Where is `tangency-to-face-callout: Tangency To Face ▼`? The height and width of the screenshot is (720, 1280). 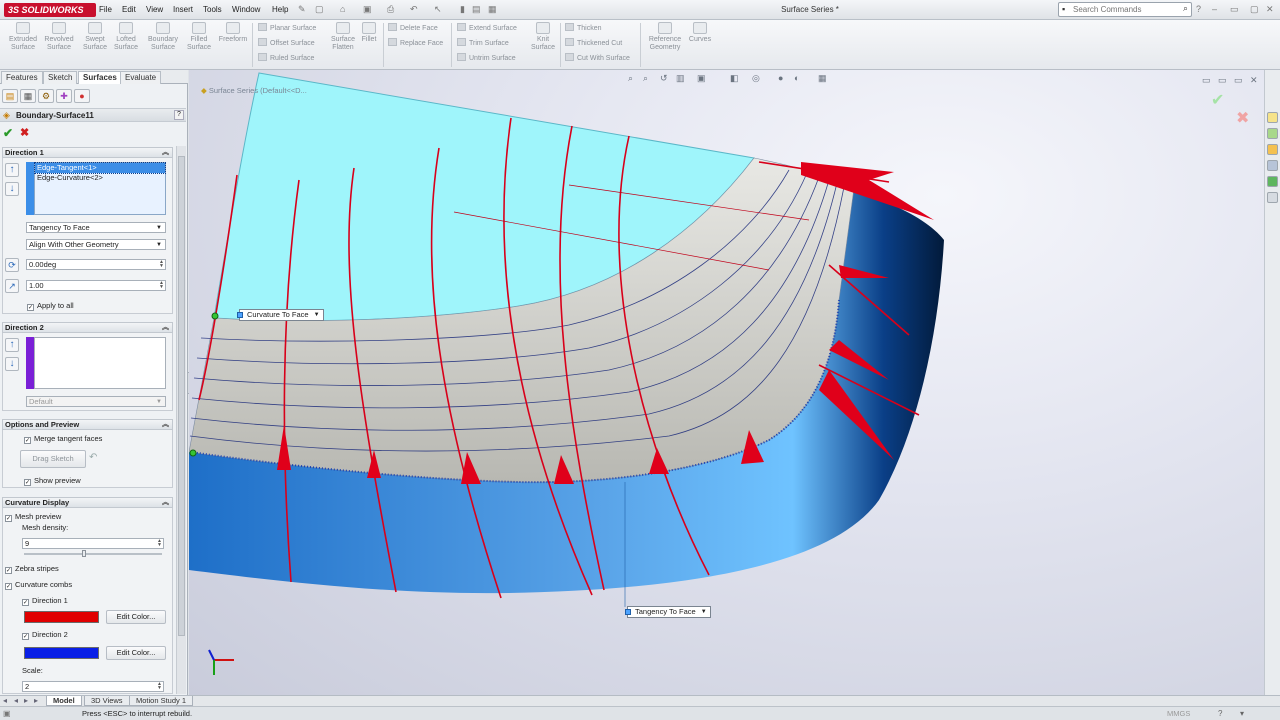 tangency-to-face-callout: Tangency To Face ▼ is located at coordinates (668, 612).